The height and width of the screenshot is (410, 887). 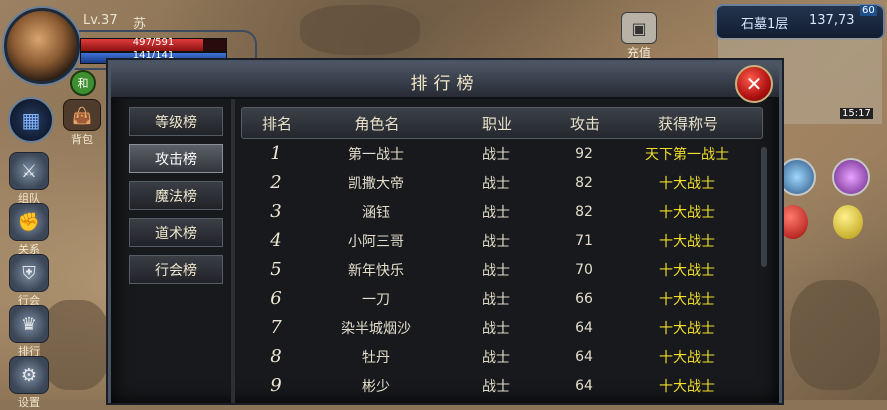 What do you see at coordinates (276, 385) in the screenshot?
I see `rank-cell: 9` at bounding box center [276, 385].